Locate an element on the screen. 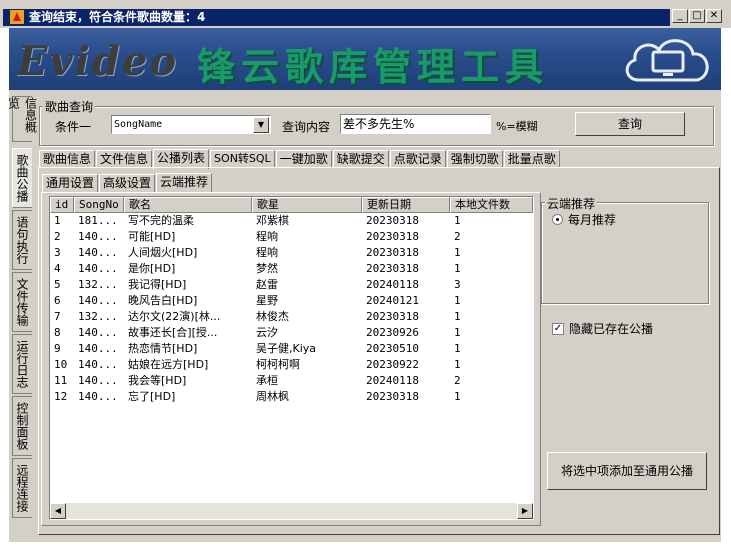  tab-son-to-sql: SON转SQL is located at coordinates (242, 159).